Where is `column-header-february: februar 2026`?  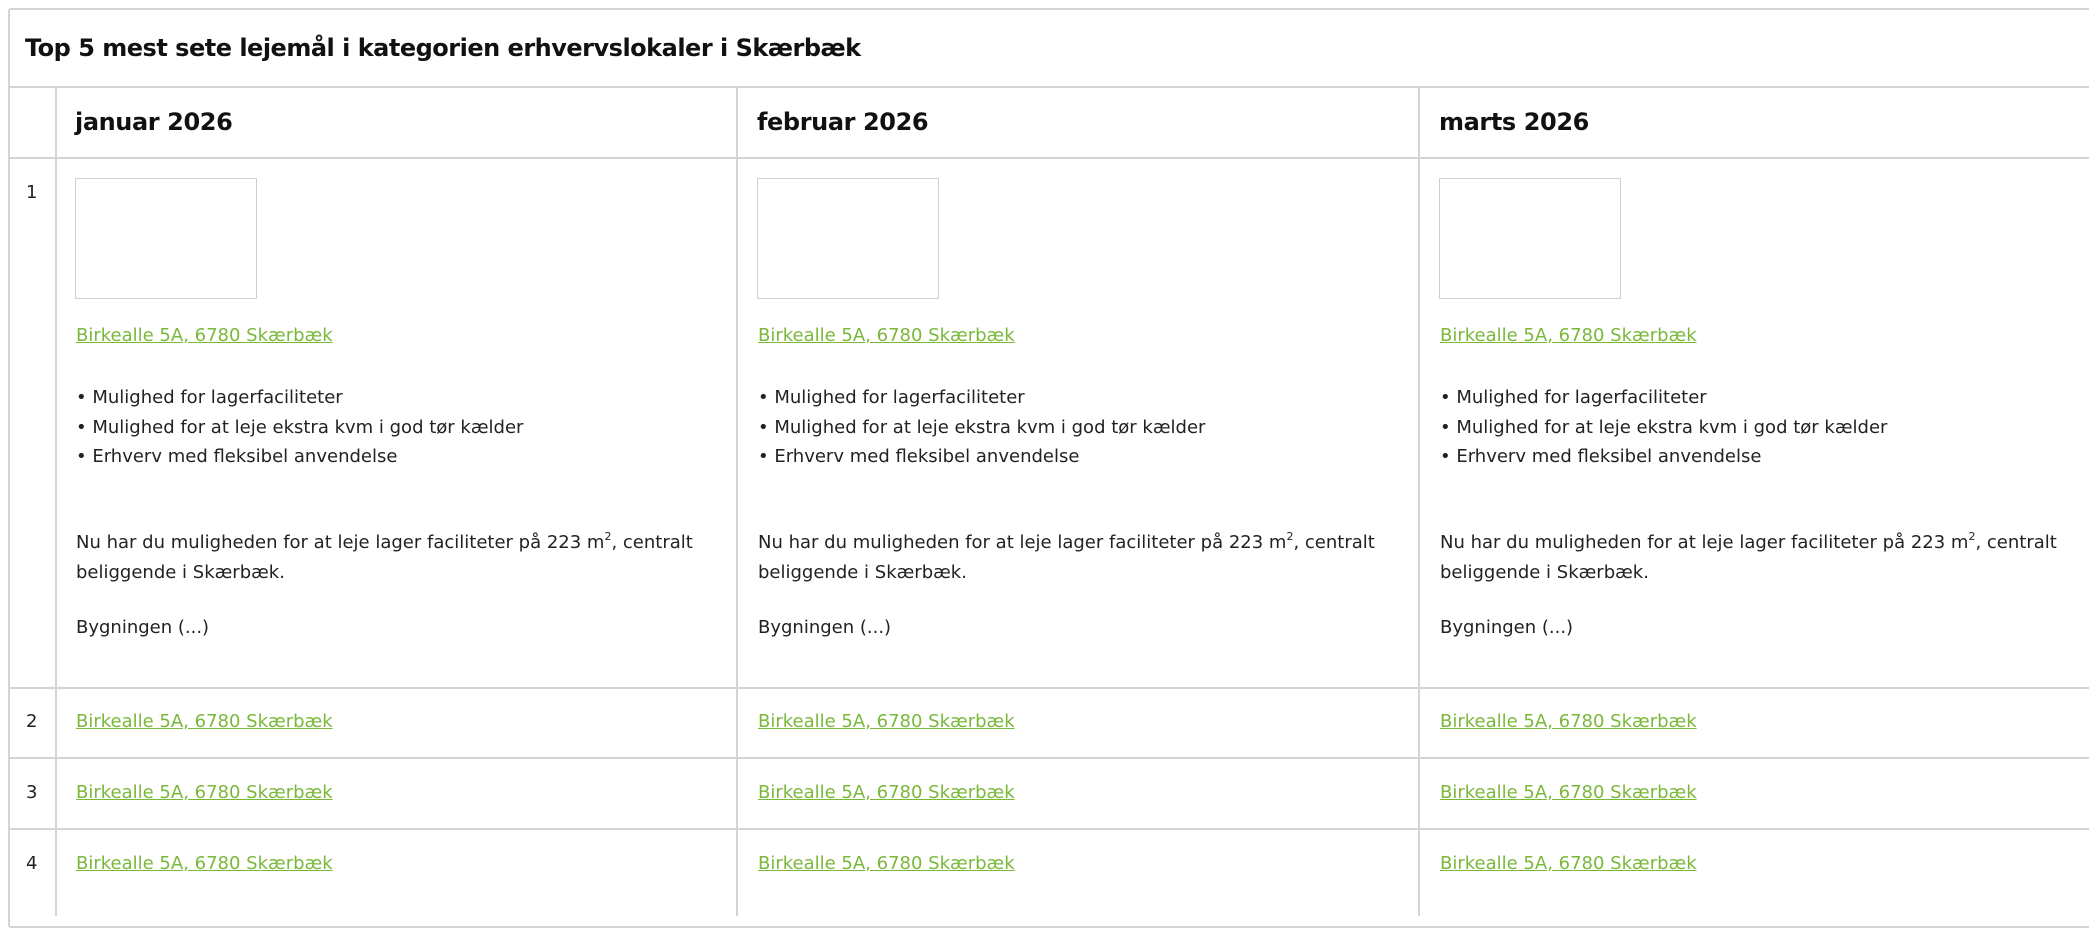
column-header-february: februar 2026 is located at coordinates (843, 122).